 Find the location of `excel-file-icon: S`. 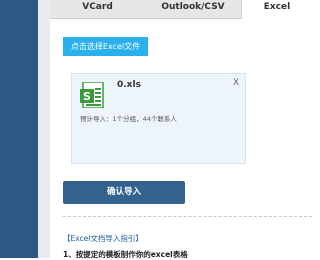

excel-file-icon: S is located at coordinates (93, 95).